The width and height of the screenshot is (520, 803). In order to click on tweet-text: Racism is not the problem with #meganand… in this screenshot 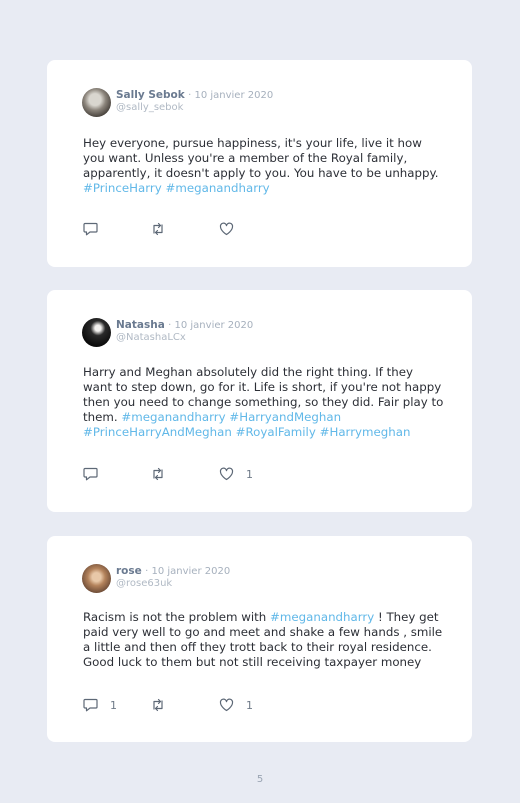, I will do `click(264, 640)`.